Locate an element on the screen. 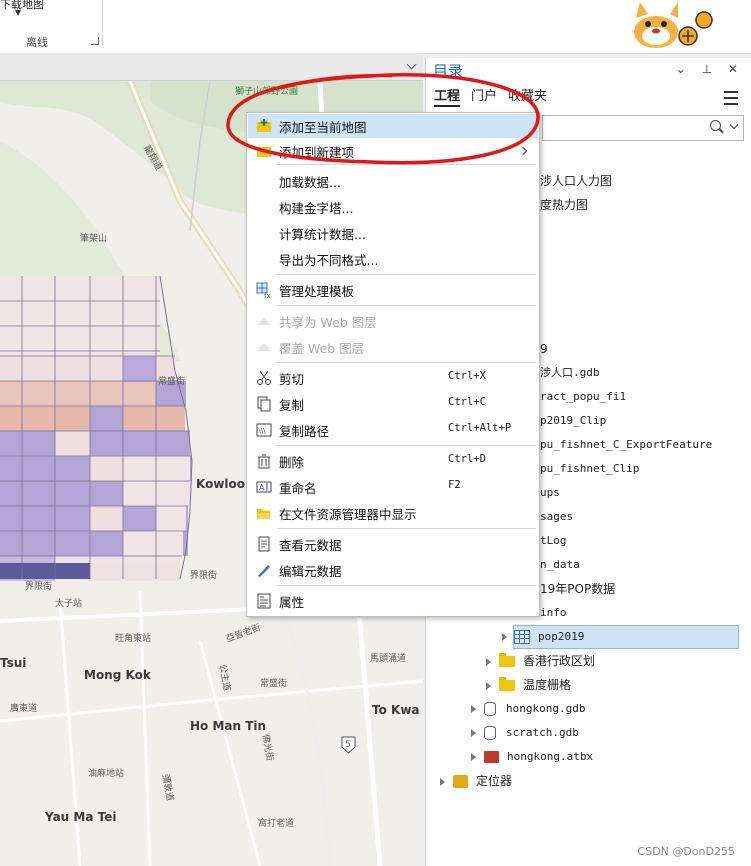  search-icon is located at coordinates (715, 125).